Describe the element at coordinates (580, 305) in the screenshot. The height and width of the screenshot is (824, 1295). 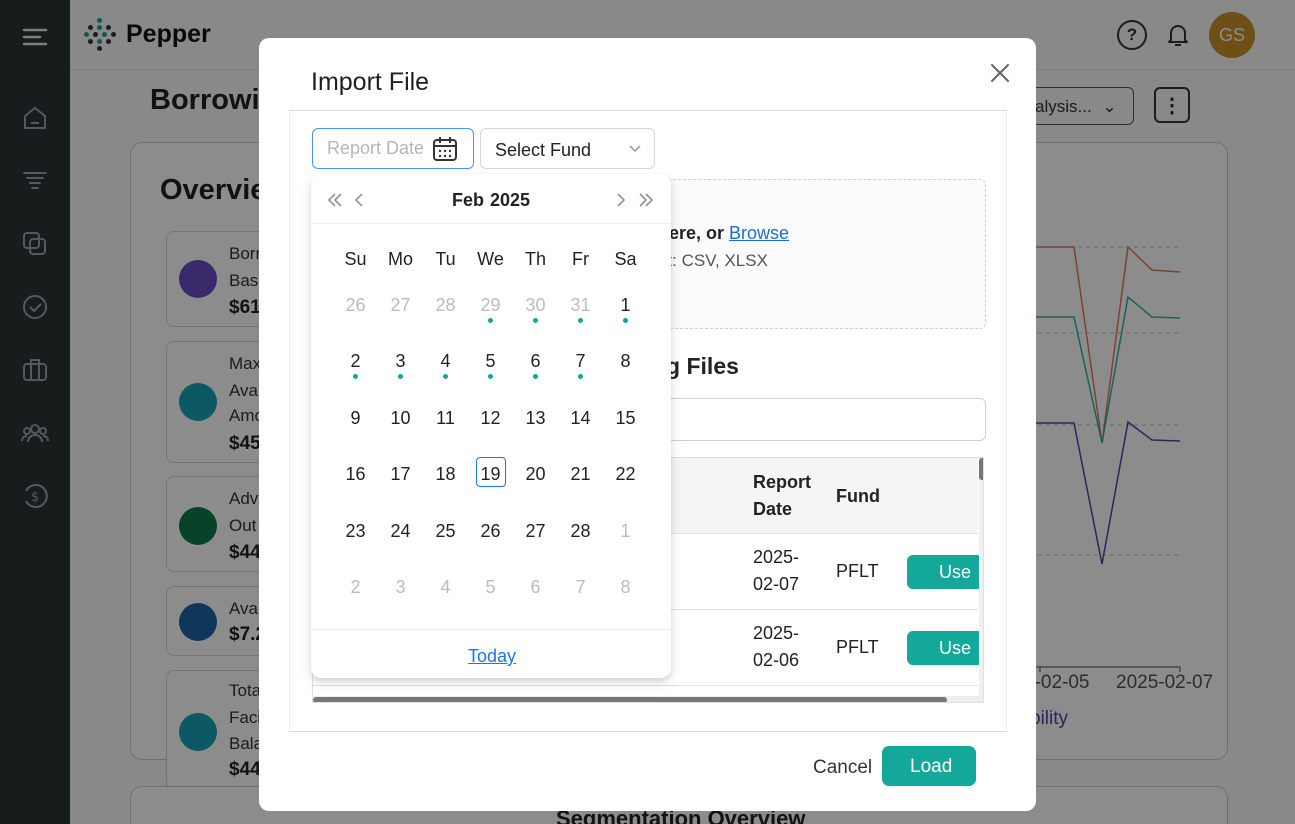
I see `calendar-day: 31` at that location.